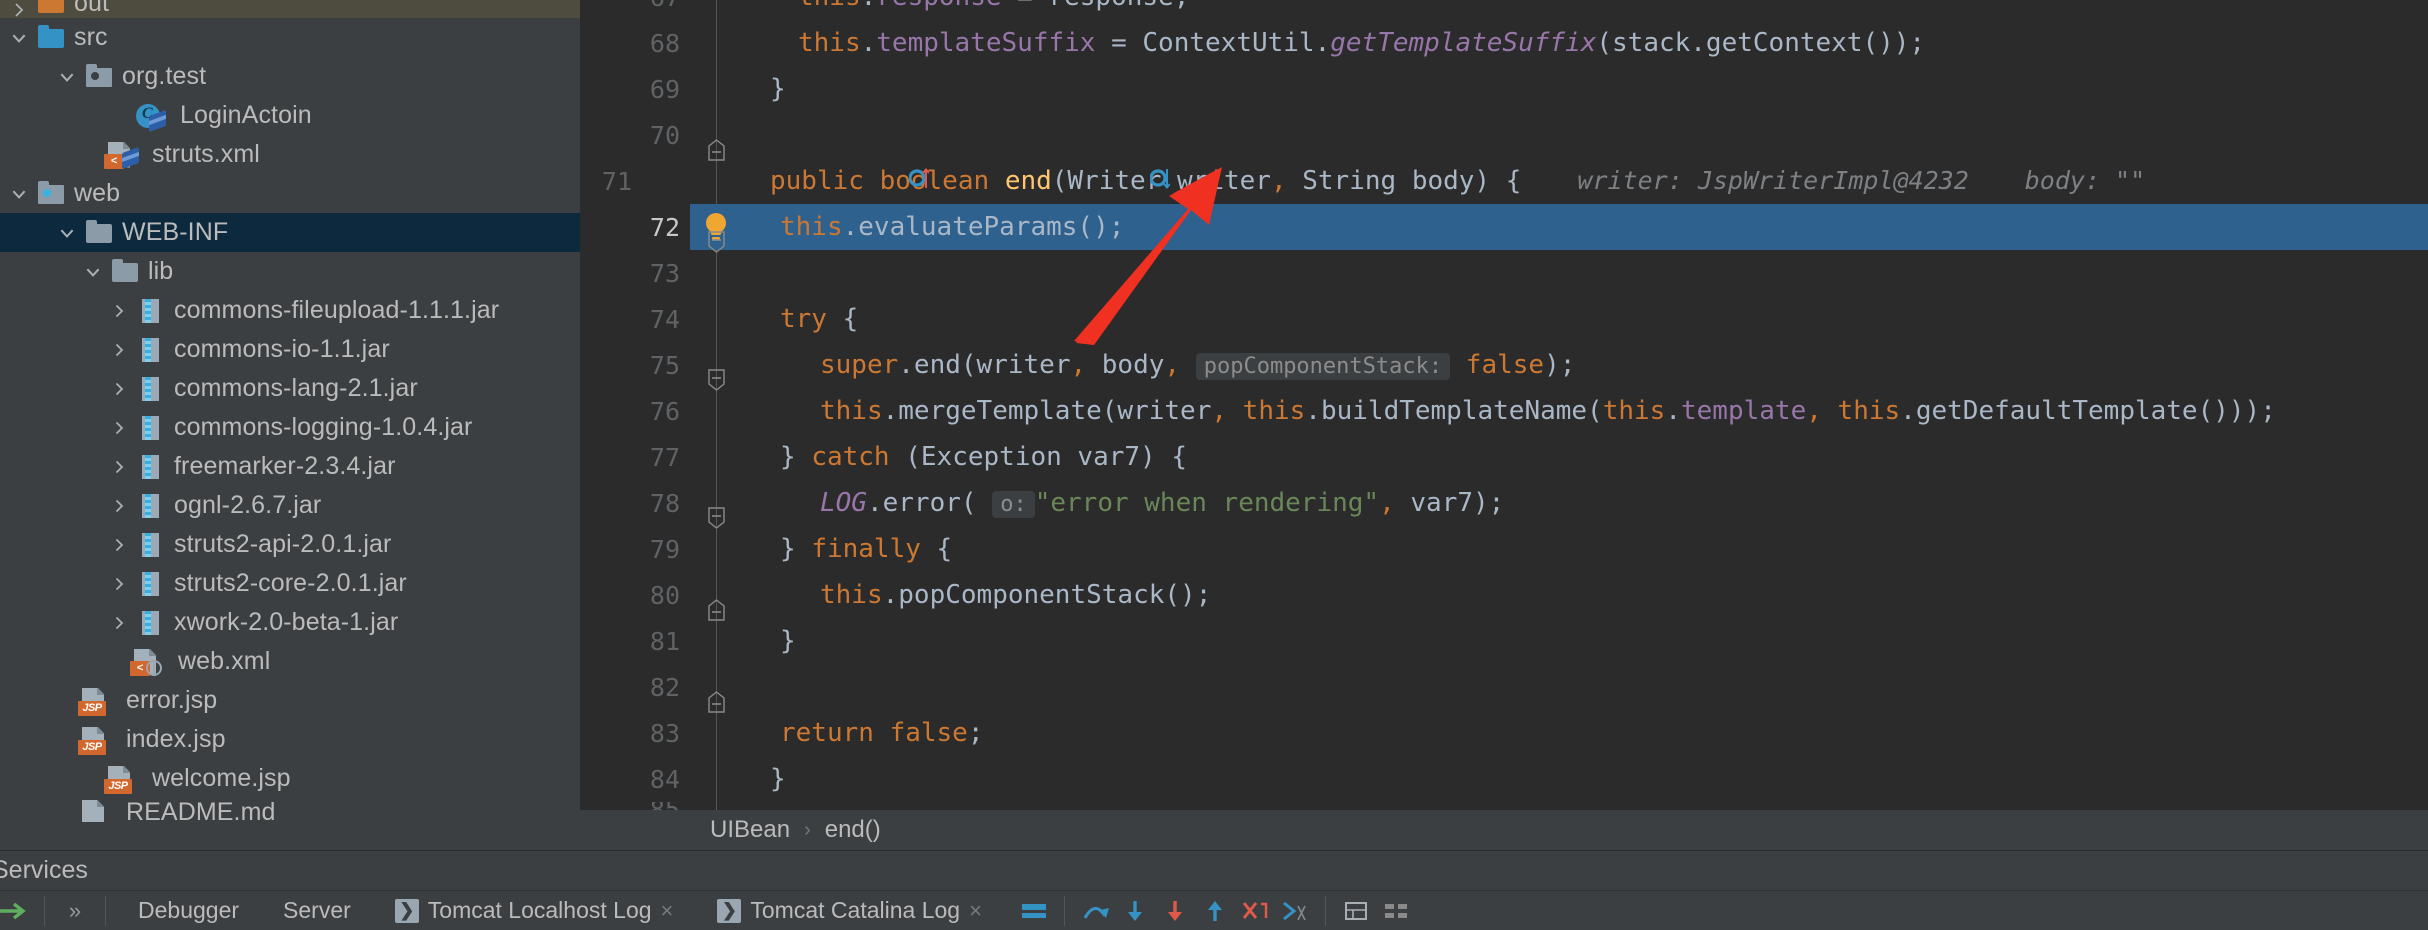 This screenshot has width=2428, height=930. Describe the element at coordinates (290, 349) in the screenshot. I see `tree-item-jar: commons-io-1.1.jar` at that location.